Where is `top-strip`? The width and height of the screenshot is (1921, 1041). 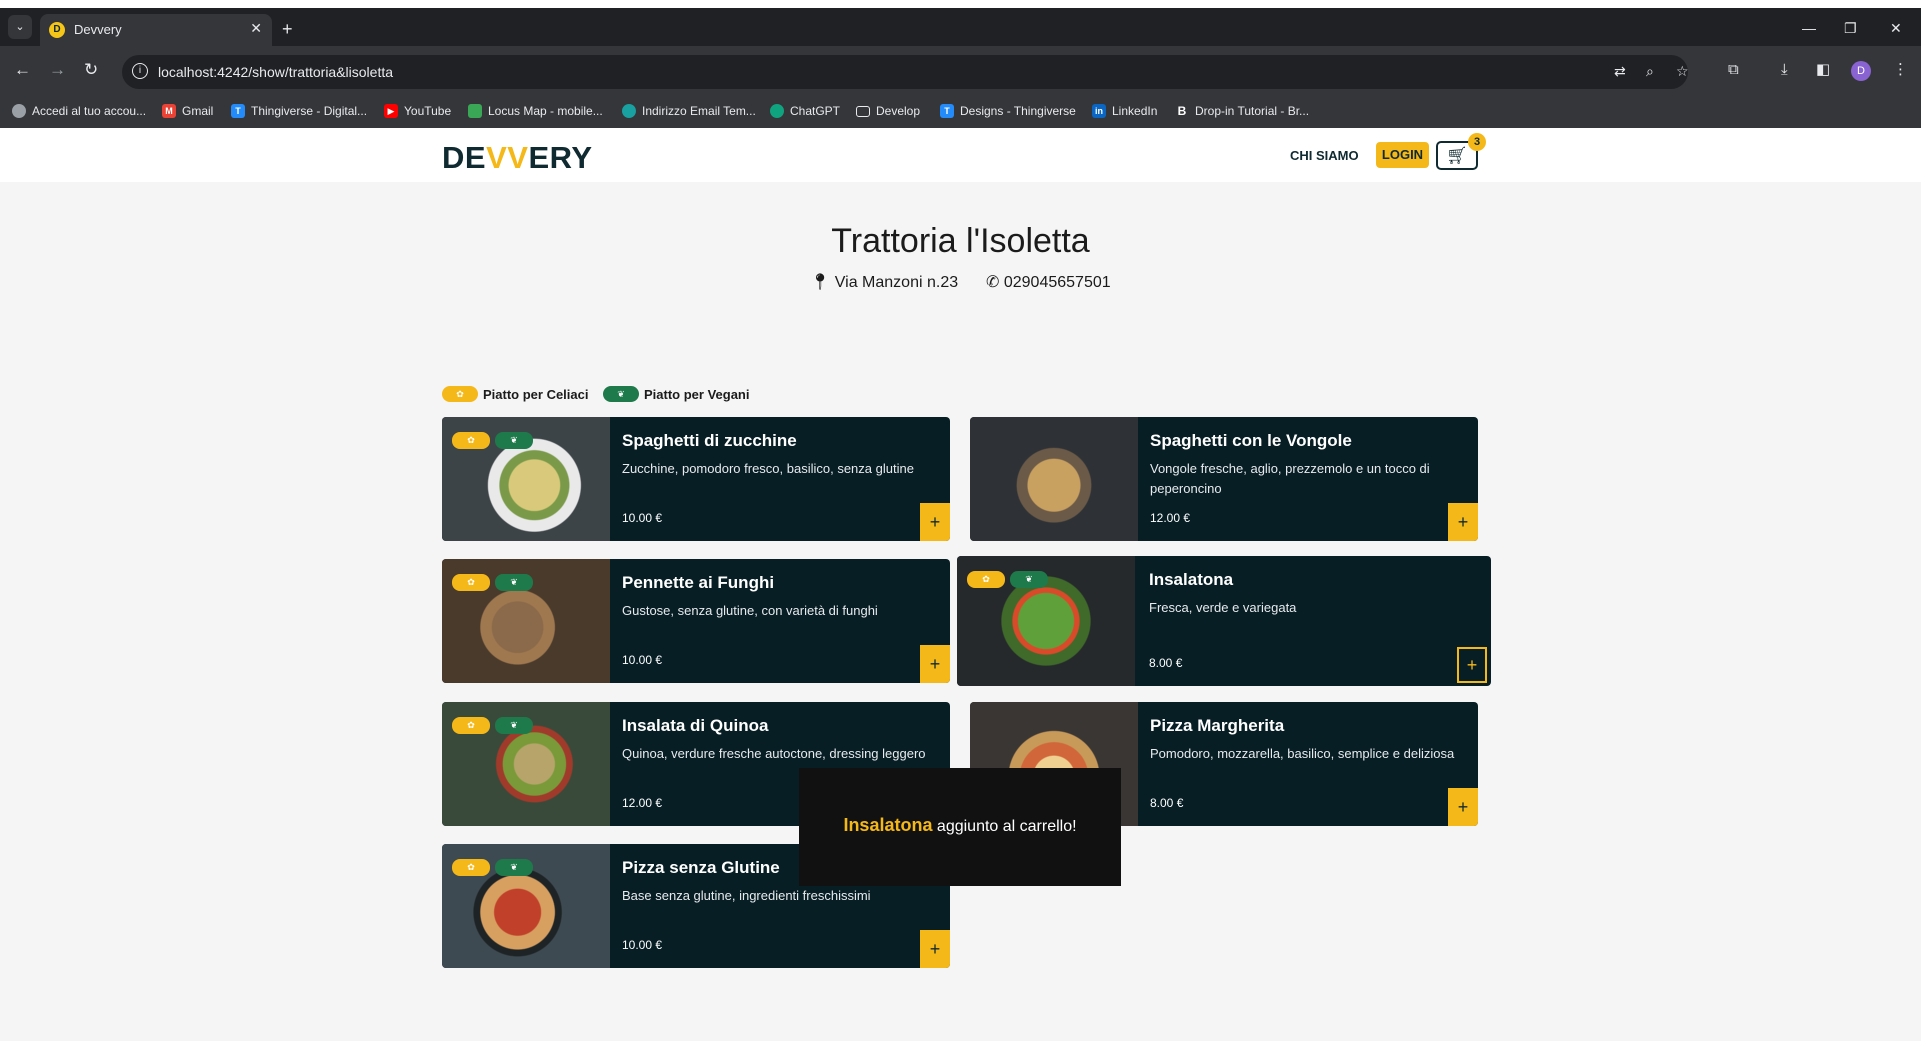 top-strip is located at coordinates (960, 4).